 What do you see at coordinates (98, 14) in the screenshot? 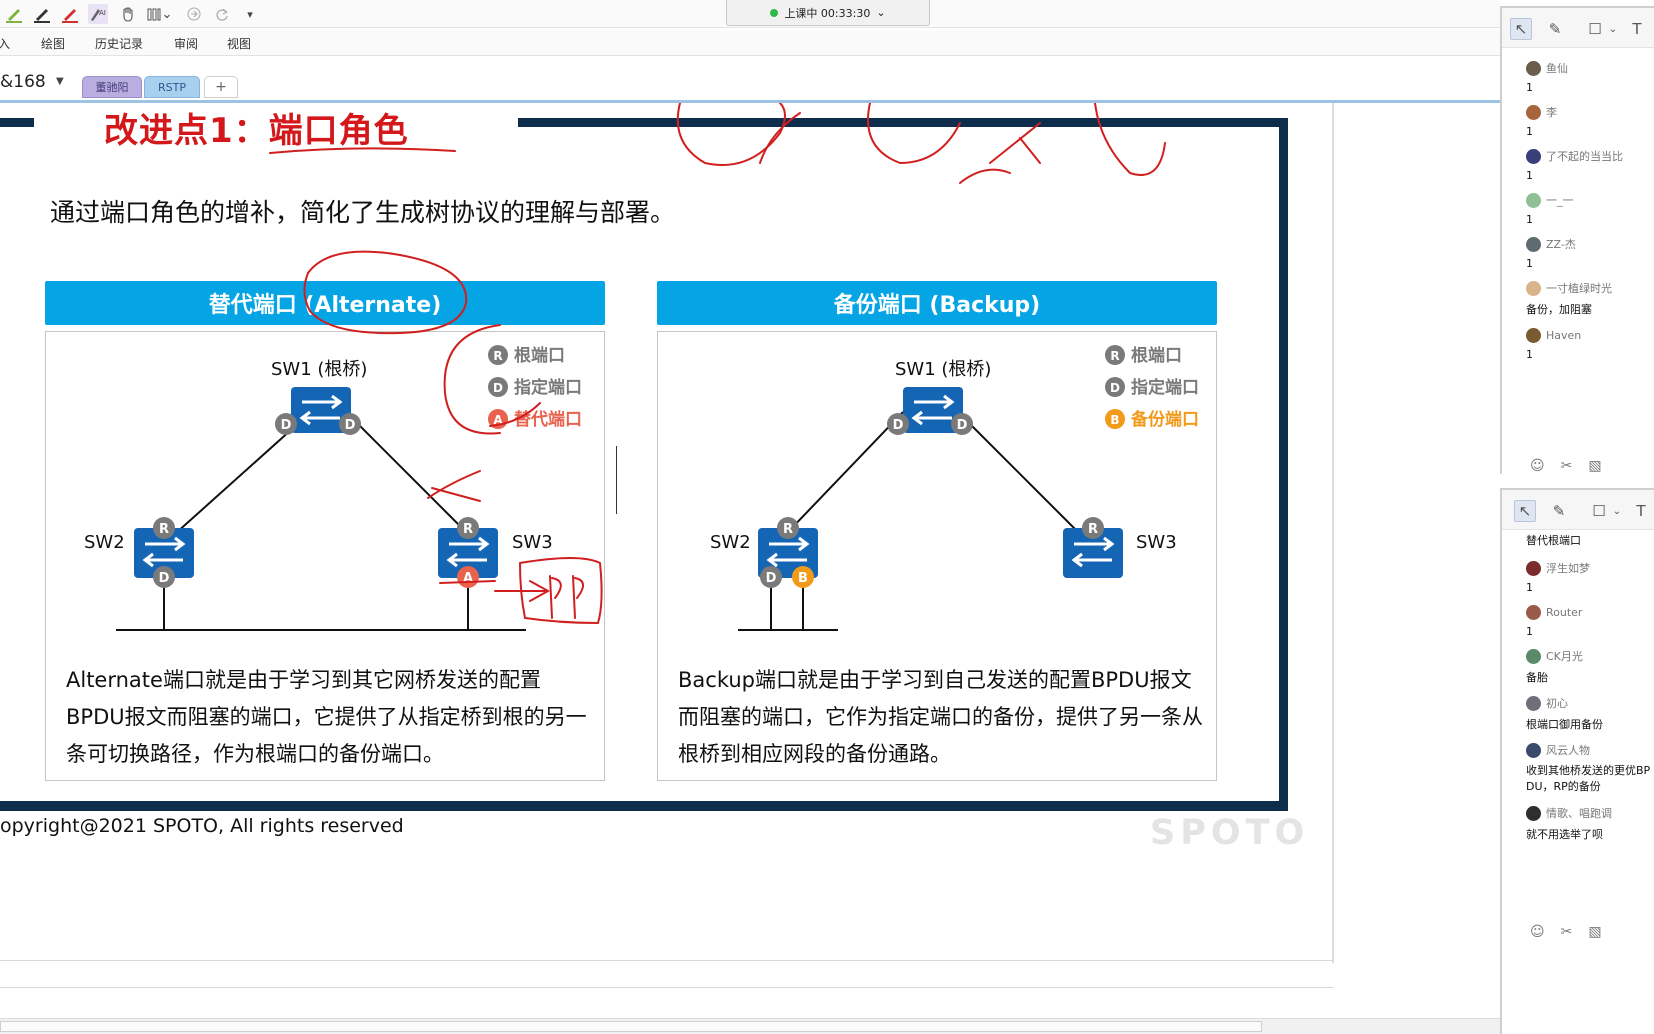
I see `ai-pen-icon: AI` at bounding box center [98, 14].